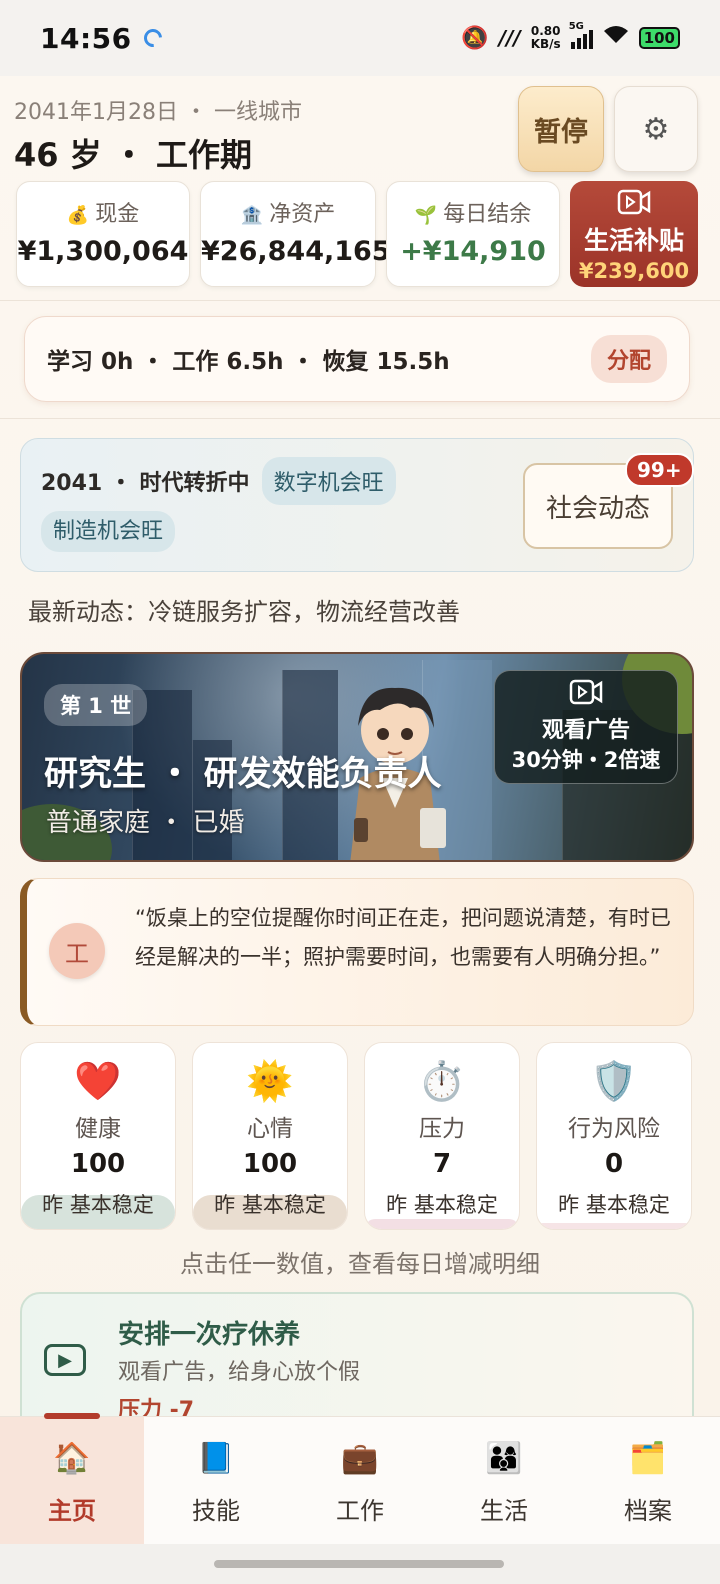 The image size is (720, 1584). I want to click on warning-shield-icon: 🛡️, so click(614, 1081).